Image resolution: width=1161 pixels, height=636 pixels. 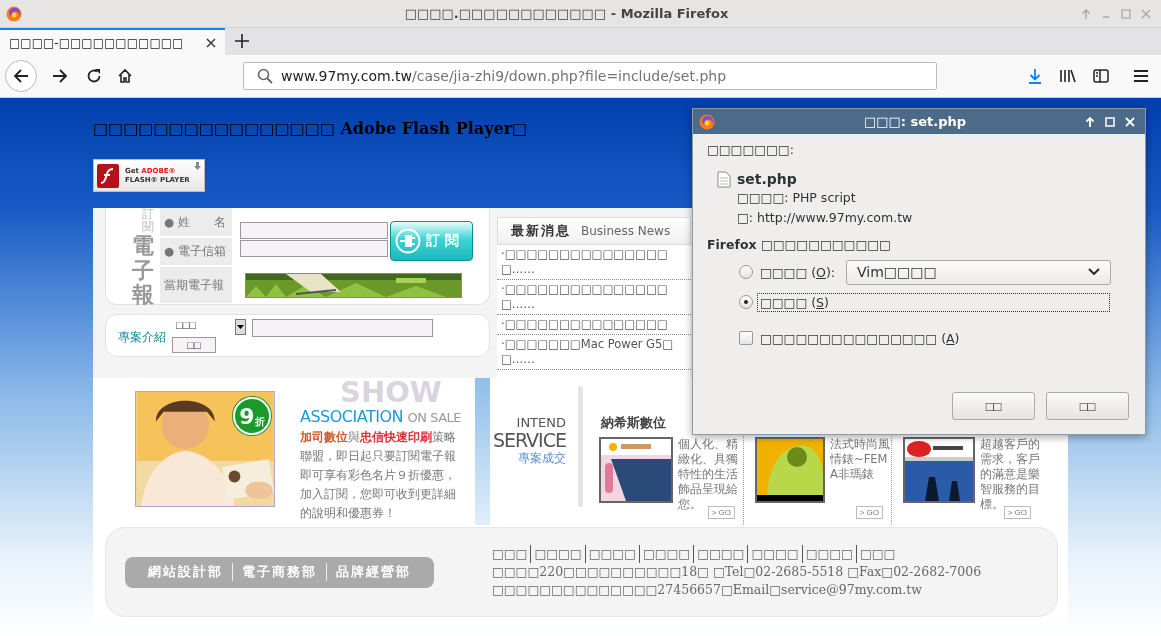 I want to click on plug-icon, so click(x=408, y=241).